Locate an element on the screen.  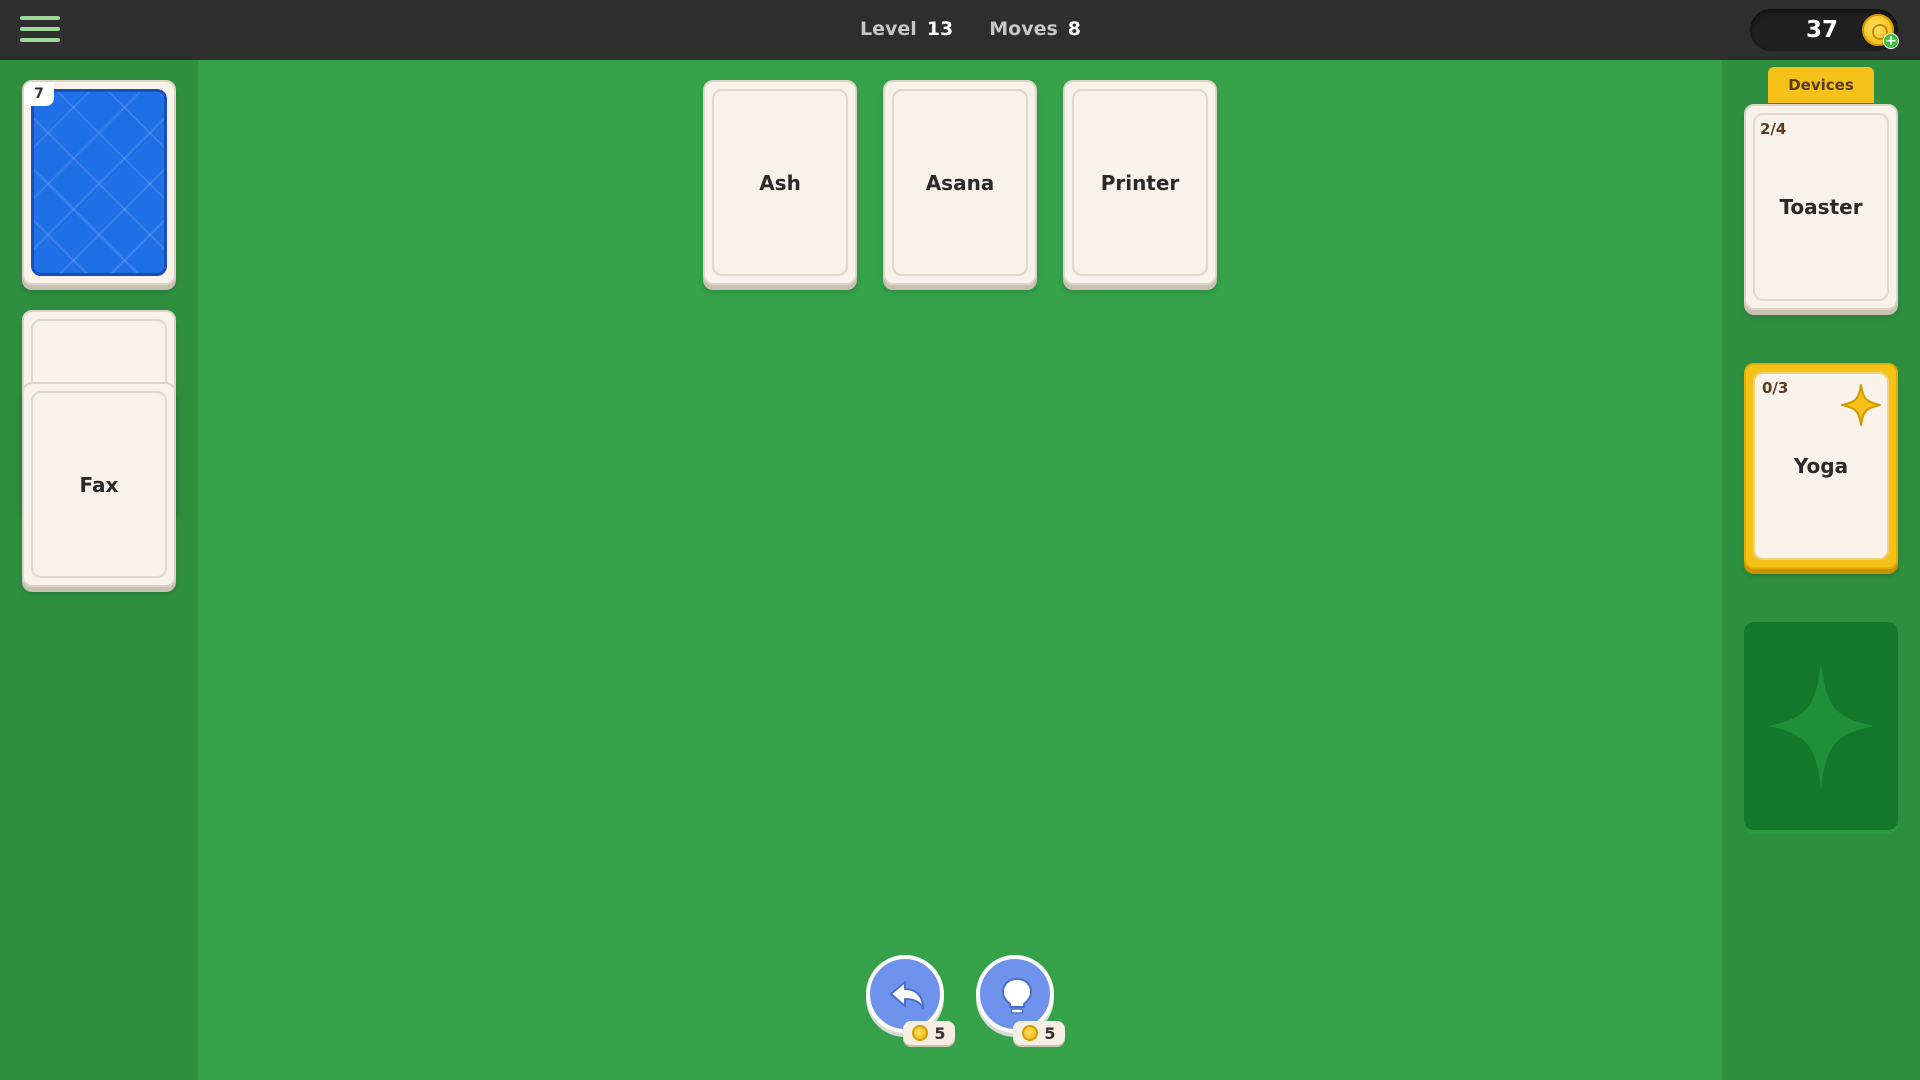
deck-card: 7 is located at coordinates (99, 182).